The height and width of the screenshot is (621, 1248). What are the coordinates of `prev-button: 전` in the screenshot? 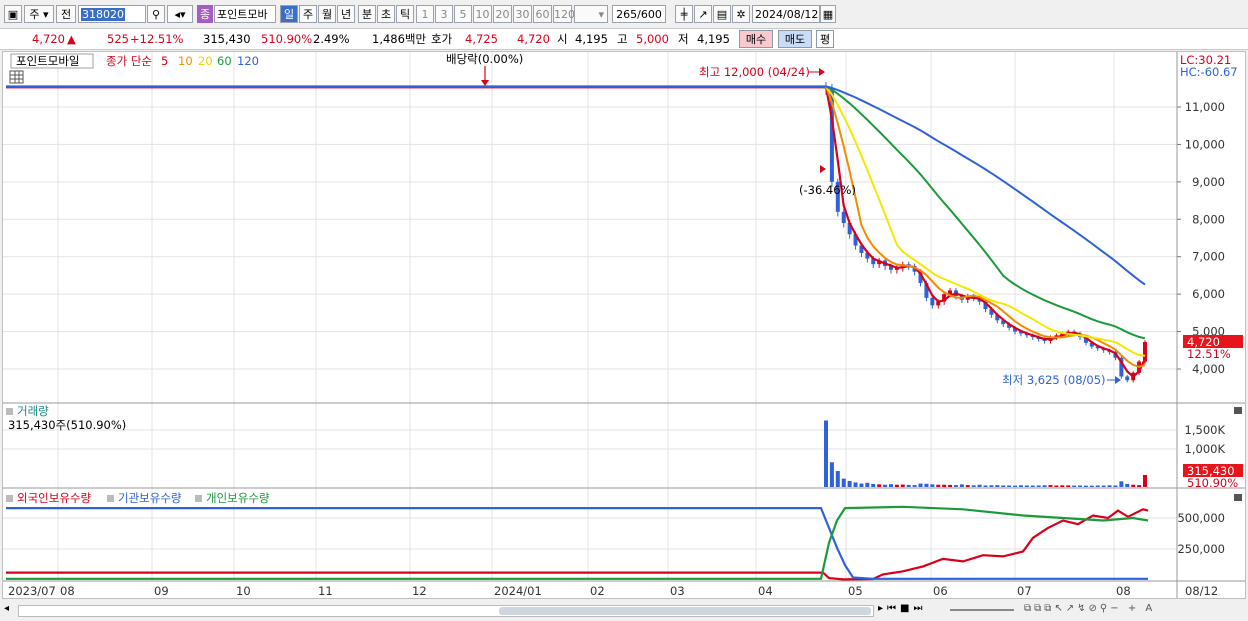 It's located at (66, 14).